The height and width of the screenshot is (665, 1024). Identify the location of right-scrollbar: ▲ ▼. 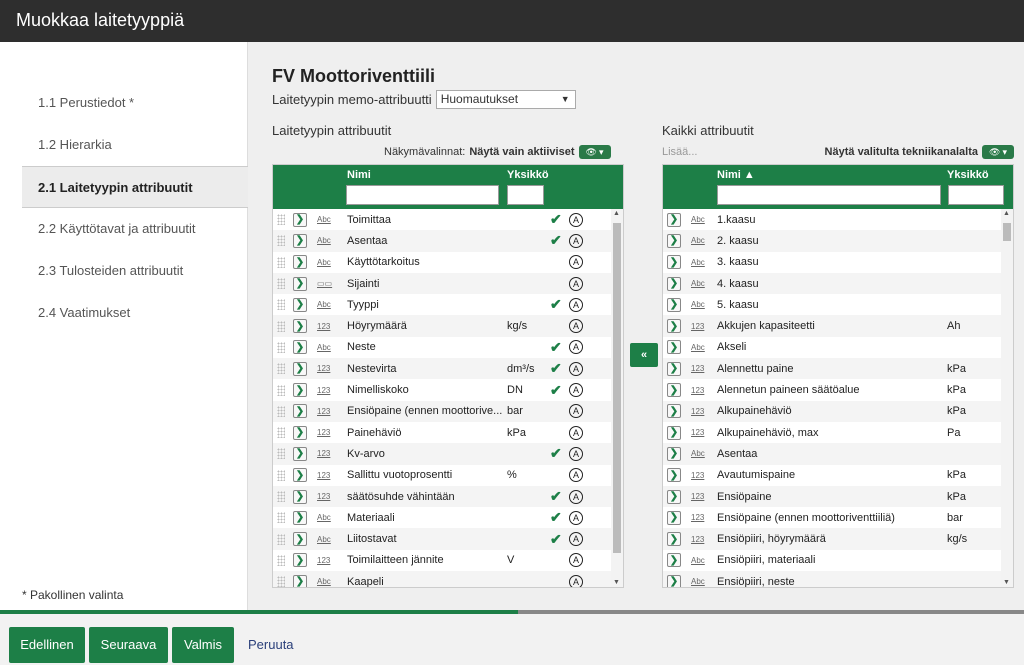
(1007, 398).